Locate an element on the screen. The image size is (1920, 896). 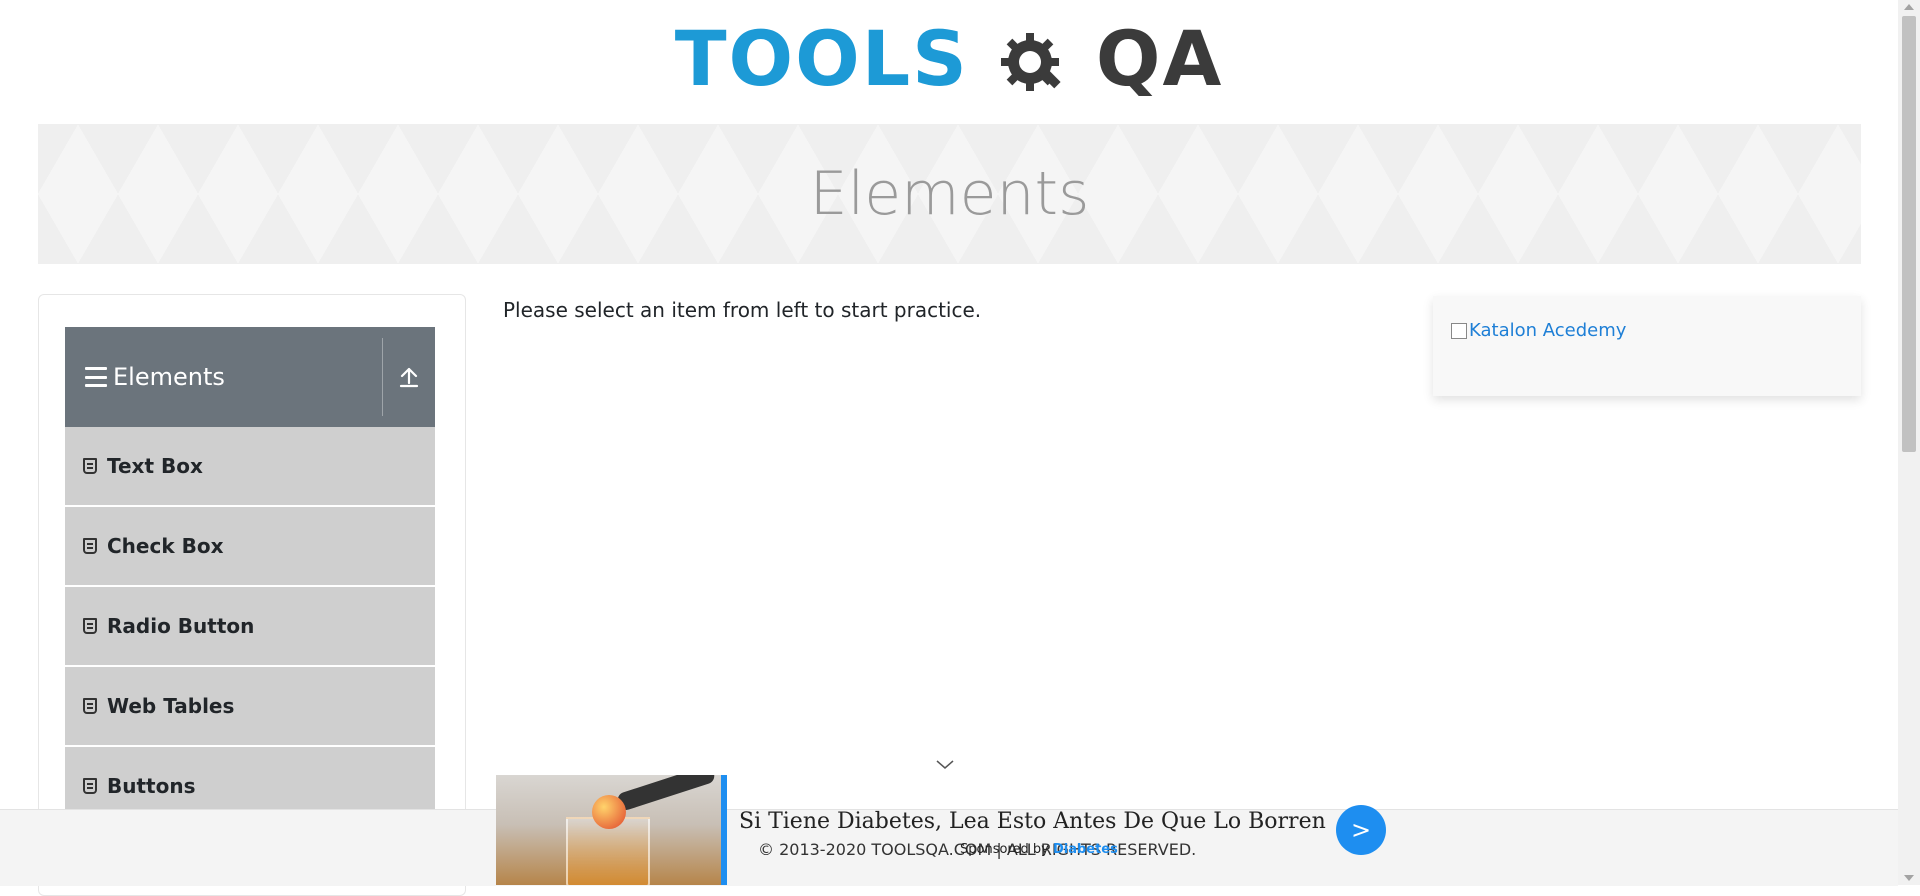
sidebar-group-header-elements: Elements is located at coordinates (250, 377).